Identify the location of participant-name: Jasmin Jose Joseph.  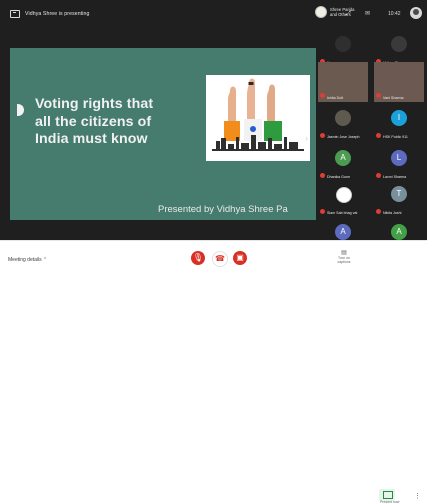
(343, 137).